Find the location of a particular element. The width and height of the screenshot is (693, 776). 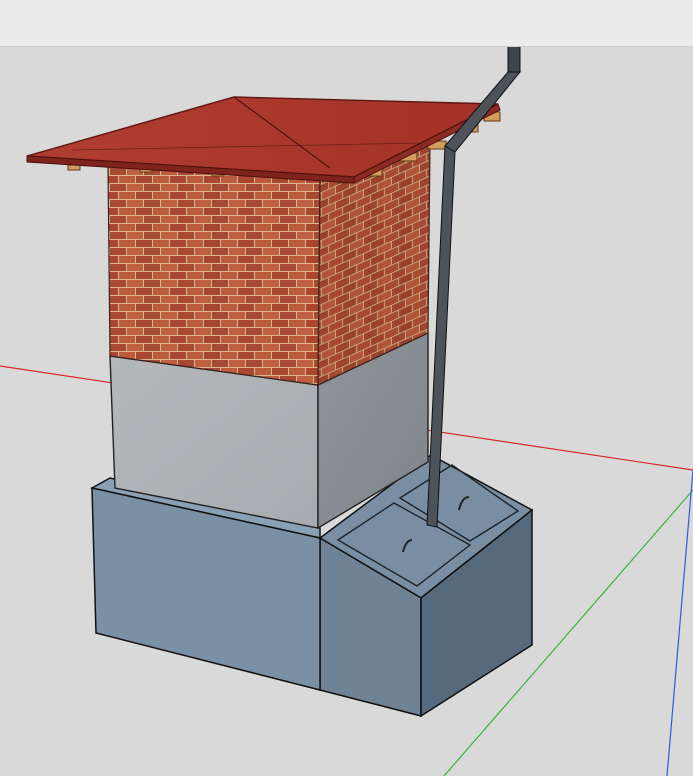

brick-front is located at coordinates (214, 275).